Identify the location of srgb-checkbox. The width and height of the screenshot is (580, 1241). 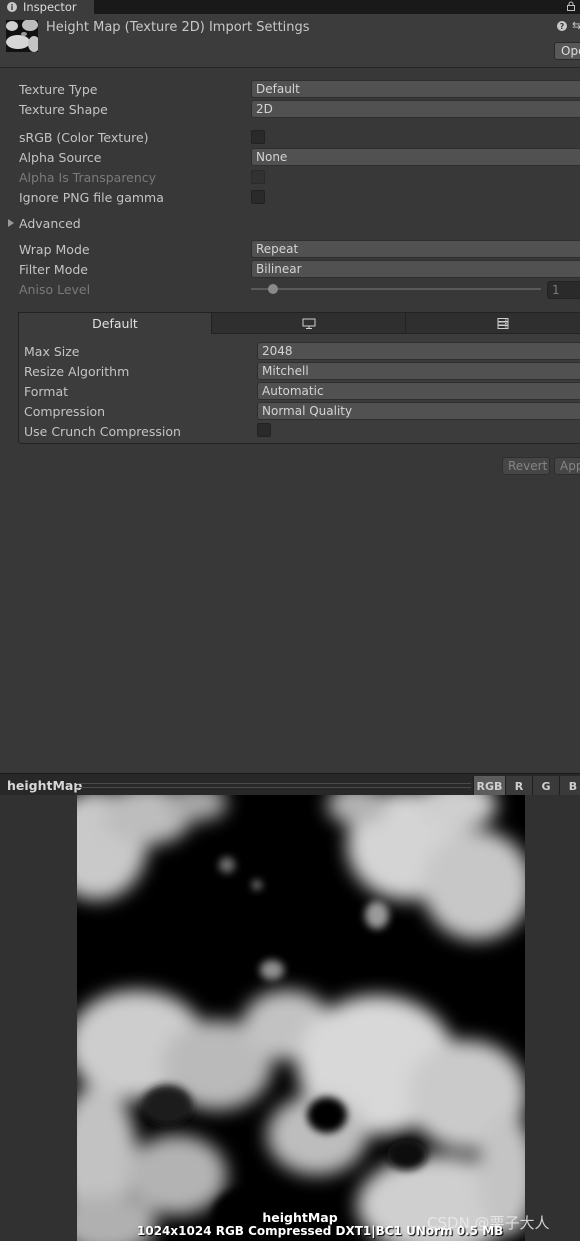
(258, 137).